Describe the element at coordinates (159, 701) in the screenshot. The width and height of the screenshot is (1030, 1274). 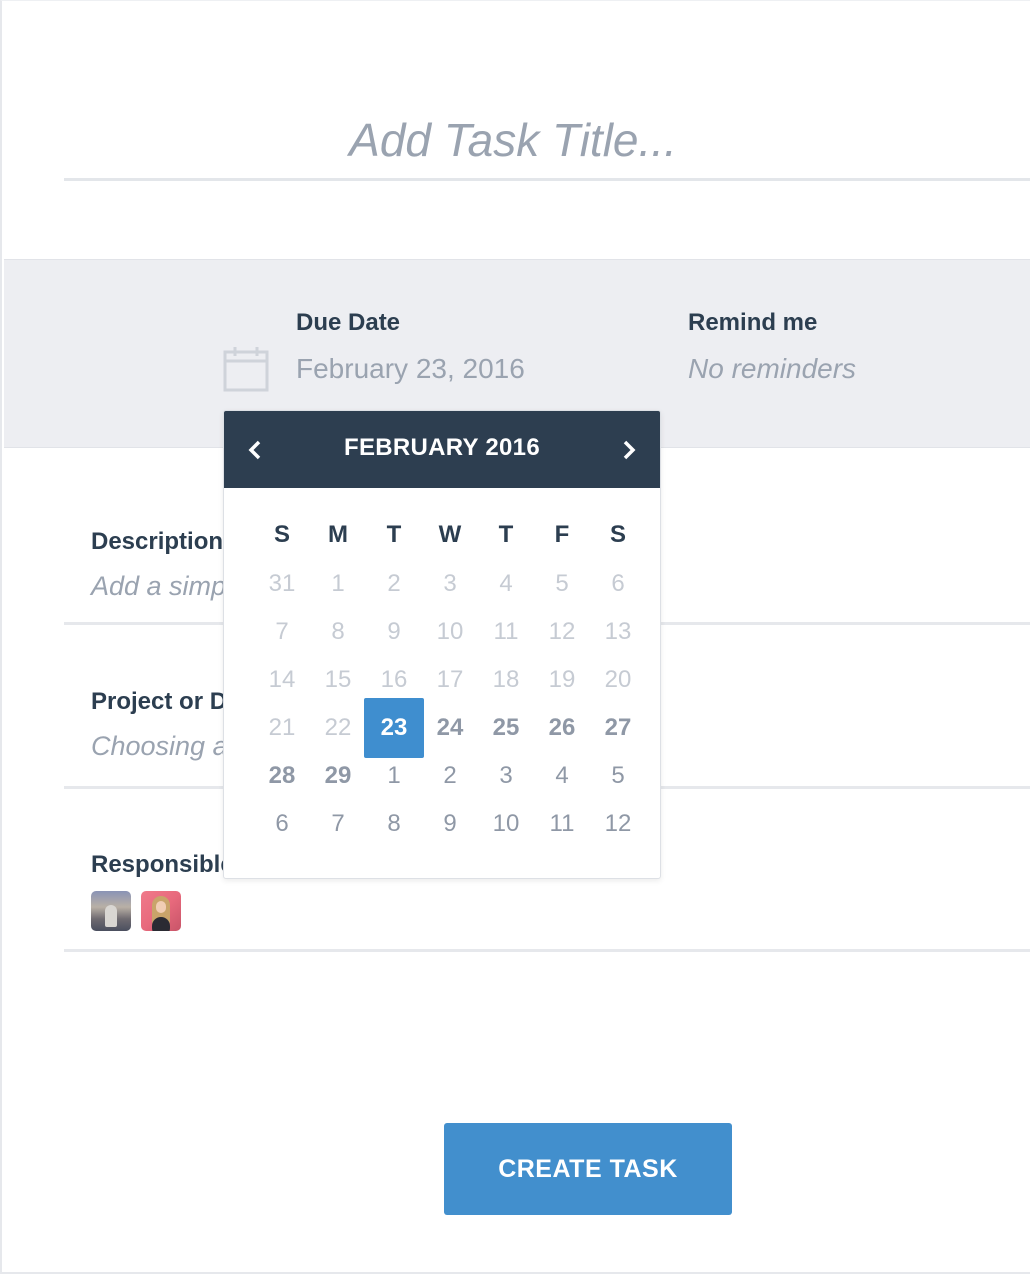
I see `project-label: Project or D` at that location.